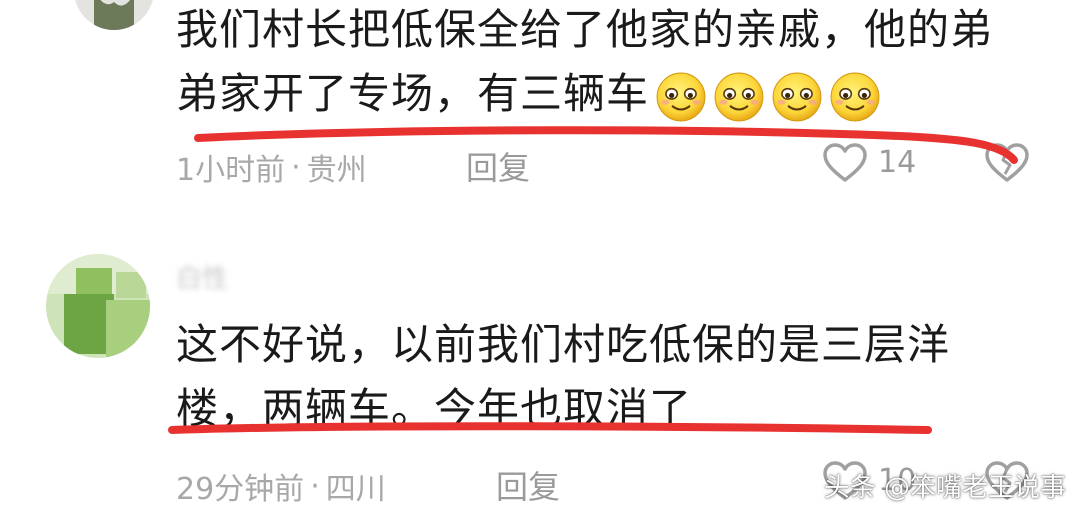  I want to click on comment-meta: 1小时前 · 贵州, so click(271, 167).